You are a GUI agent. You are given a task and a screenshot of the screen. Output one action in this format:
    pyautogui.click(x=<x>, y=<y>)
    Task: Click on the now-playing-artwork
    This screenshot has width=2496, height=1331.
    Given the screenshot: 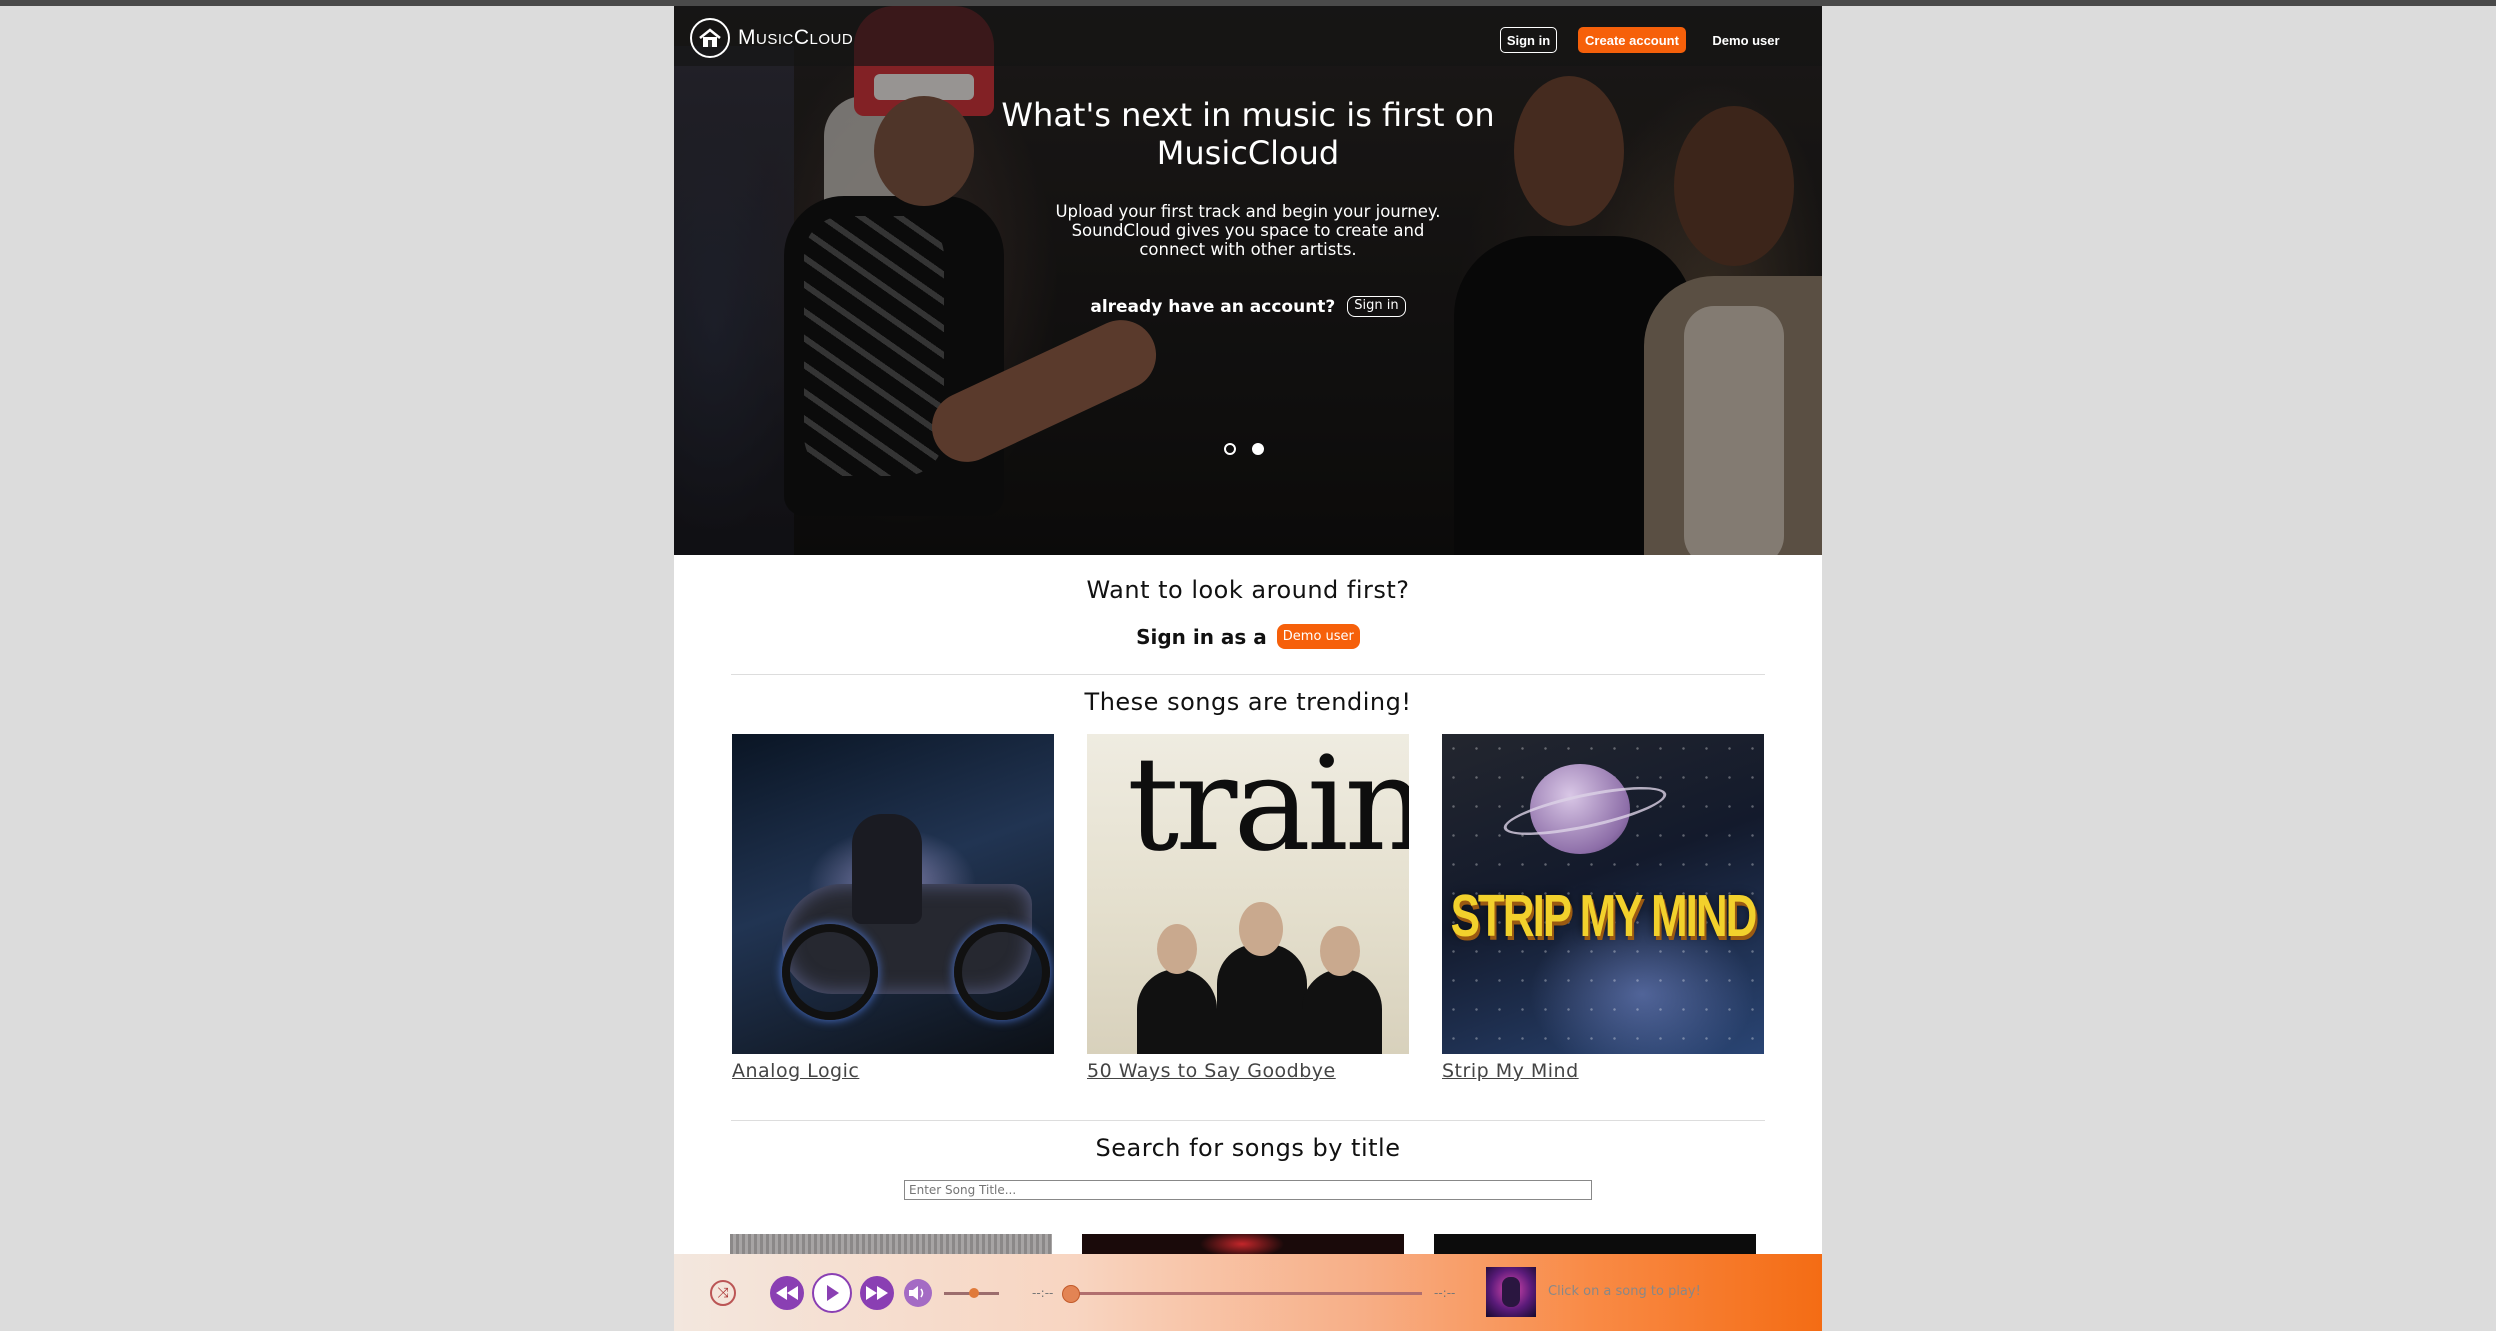 What is the action you would take?
    pyautogui.click(x=1511, y=1292)
    